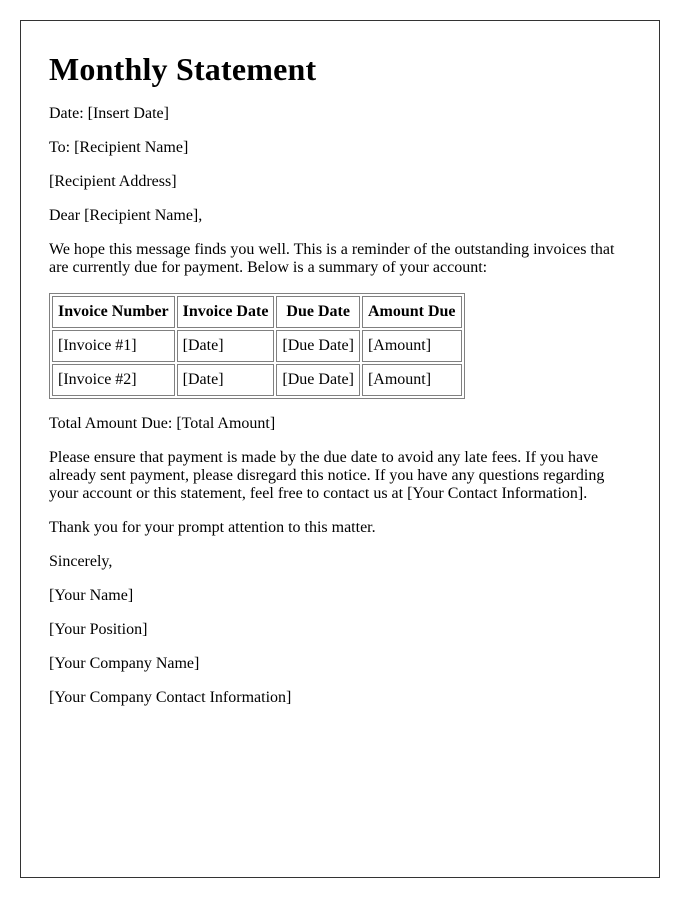  Describe the element at coordinates (91, 595) in the screenshot. I see `signature-name: [Your Name]` at that location.